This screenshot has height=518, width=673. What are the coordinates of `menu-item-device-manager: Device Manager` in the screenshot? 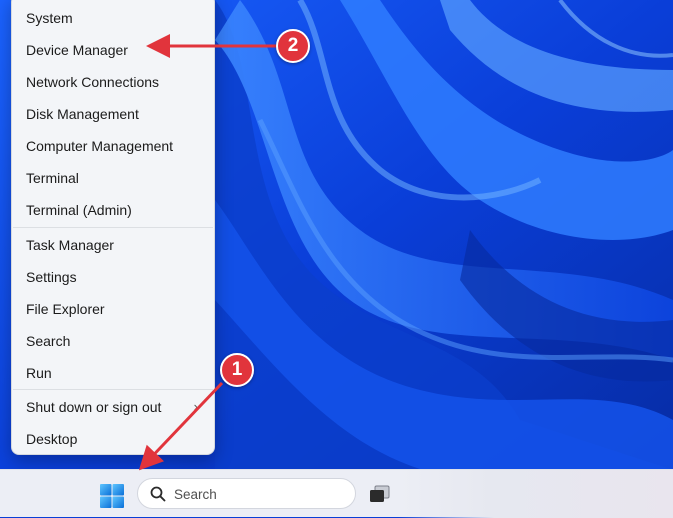 It's located at (113, 50).